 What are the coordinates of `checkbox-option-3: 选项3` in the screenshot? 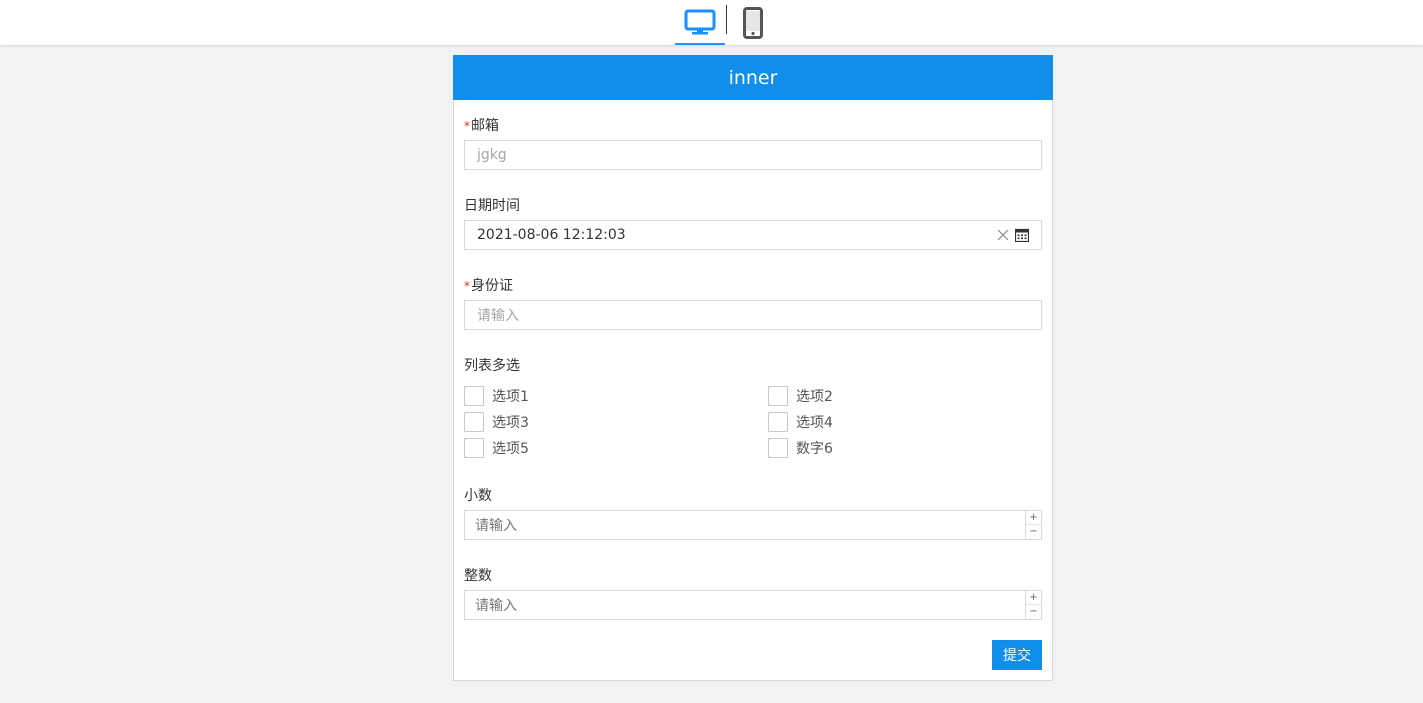 It's located at (496, 422).